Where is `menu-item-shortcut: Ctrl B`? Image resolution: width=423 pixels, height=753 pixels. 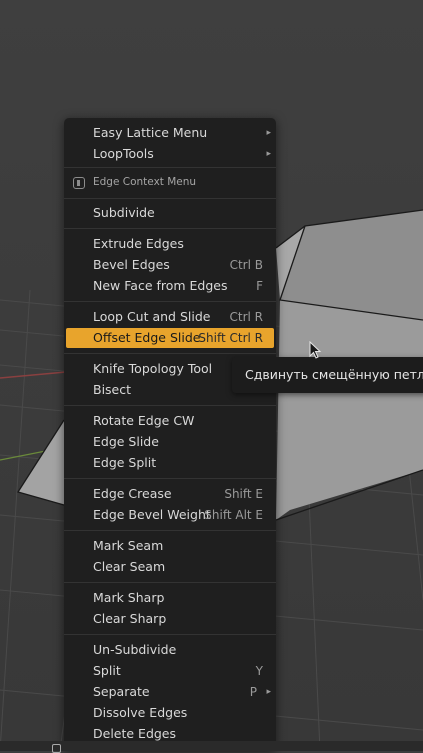
menu-item-shortcut: Ctrl B is located at coordinates (246, 265).